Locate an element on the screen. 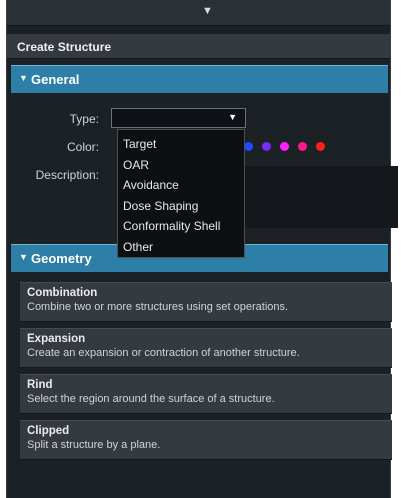 The height and width of the screenshot is (498, 401). color-swatch-violet is located at coordinates (266, 146).